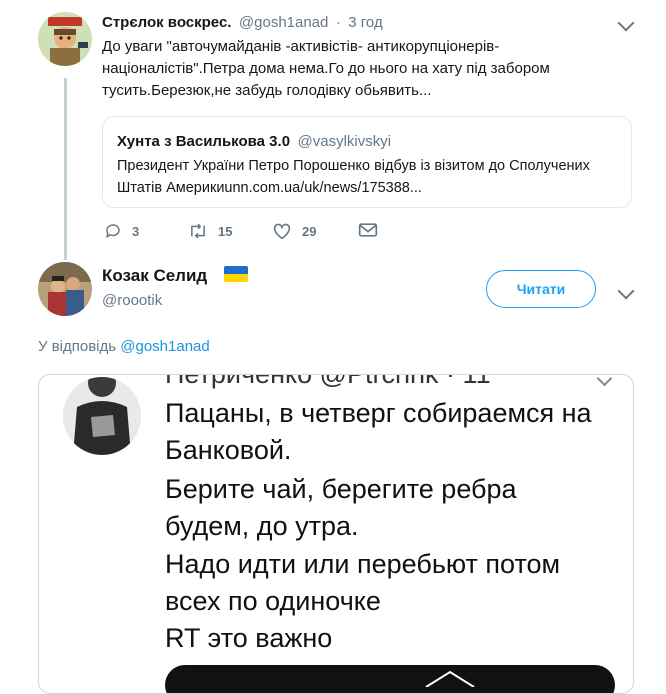 This screenshot has width=666, height=694. Describe the element at coordinates (282, 231) in the screenshot. I see `heart-icon` at that location.